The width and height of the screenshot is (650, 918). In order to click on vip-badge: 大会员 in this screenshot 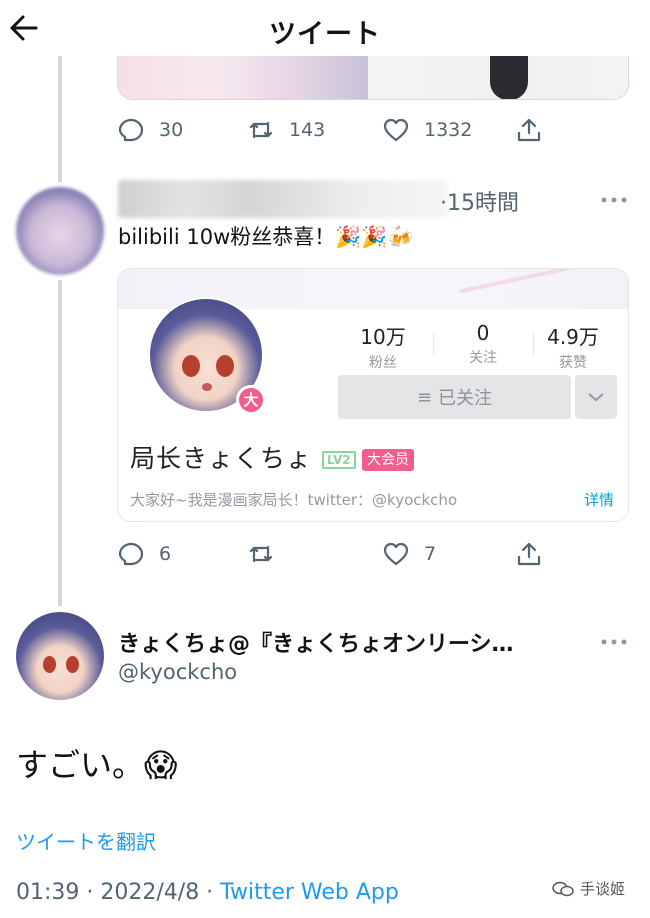, I will do `click(388, 460)`.